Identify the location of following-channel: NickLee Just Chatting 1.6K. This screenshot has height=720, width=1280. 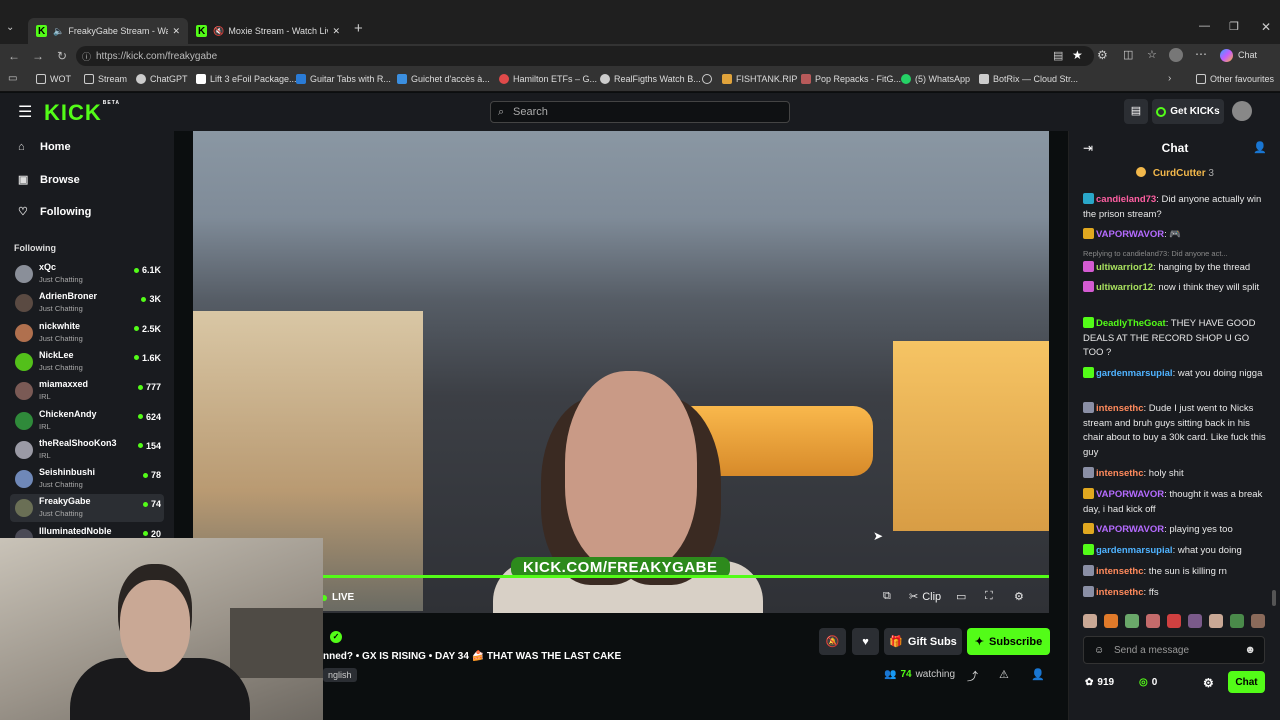
(87, 362).